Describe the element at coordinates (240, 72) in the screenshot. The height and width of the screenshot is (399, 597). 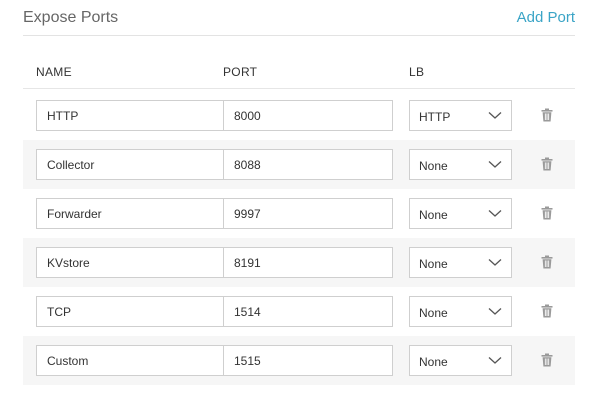
I see `column-header-port: PORT` at that location.